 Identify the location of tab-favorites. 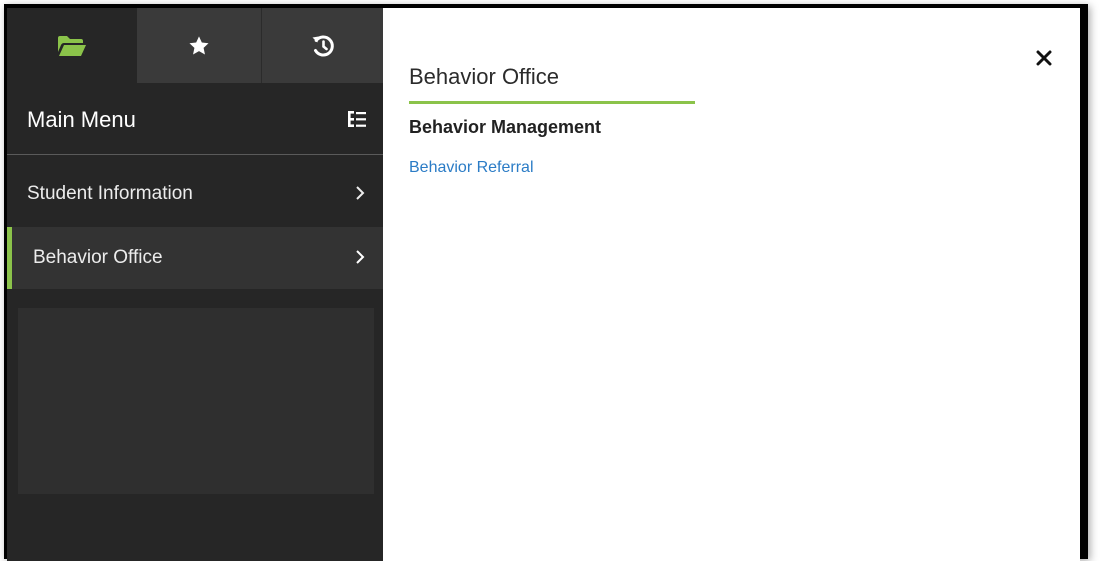
(199, 45).